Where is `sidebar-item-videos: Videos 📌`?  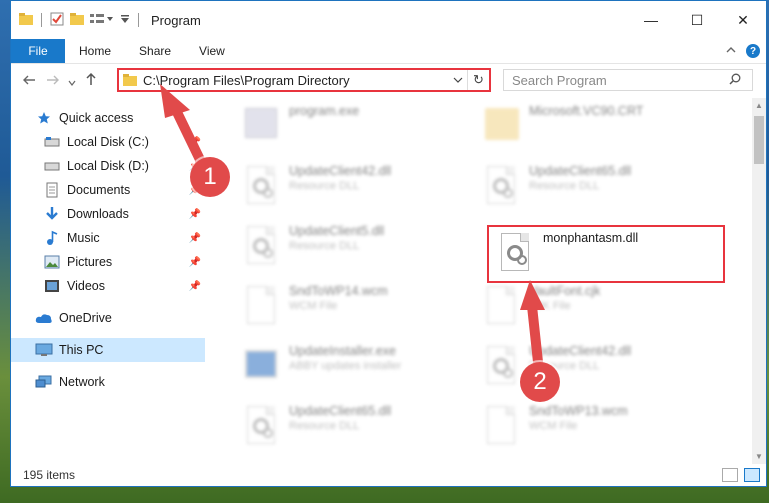
sidebar-item-videos: Videos 📌 is located at coordinates (108, 286).